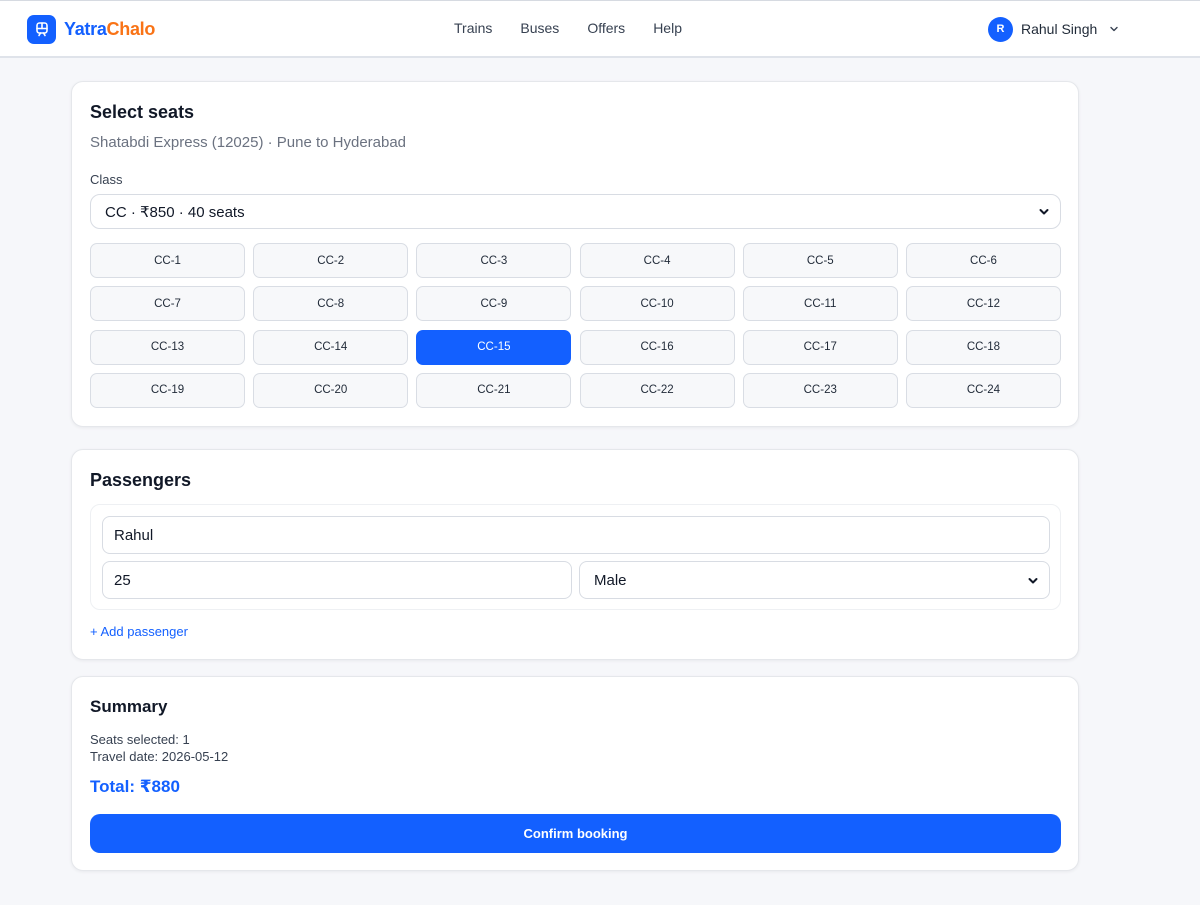  I want to click on gender-select-value: Male, so click(610, 580).